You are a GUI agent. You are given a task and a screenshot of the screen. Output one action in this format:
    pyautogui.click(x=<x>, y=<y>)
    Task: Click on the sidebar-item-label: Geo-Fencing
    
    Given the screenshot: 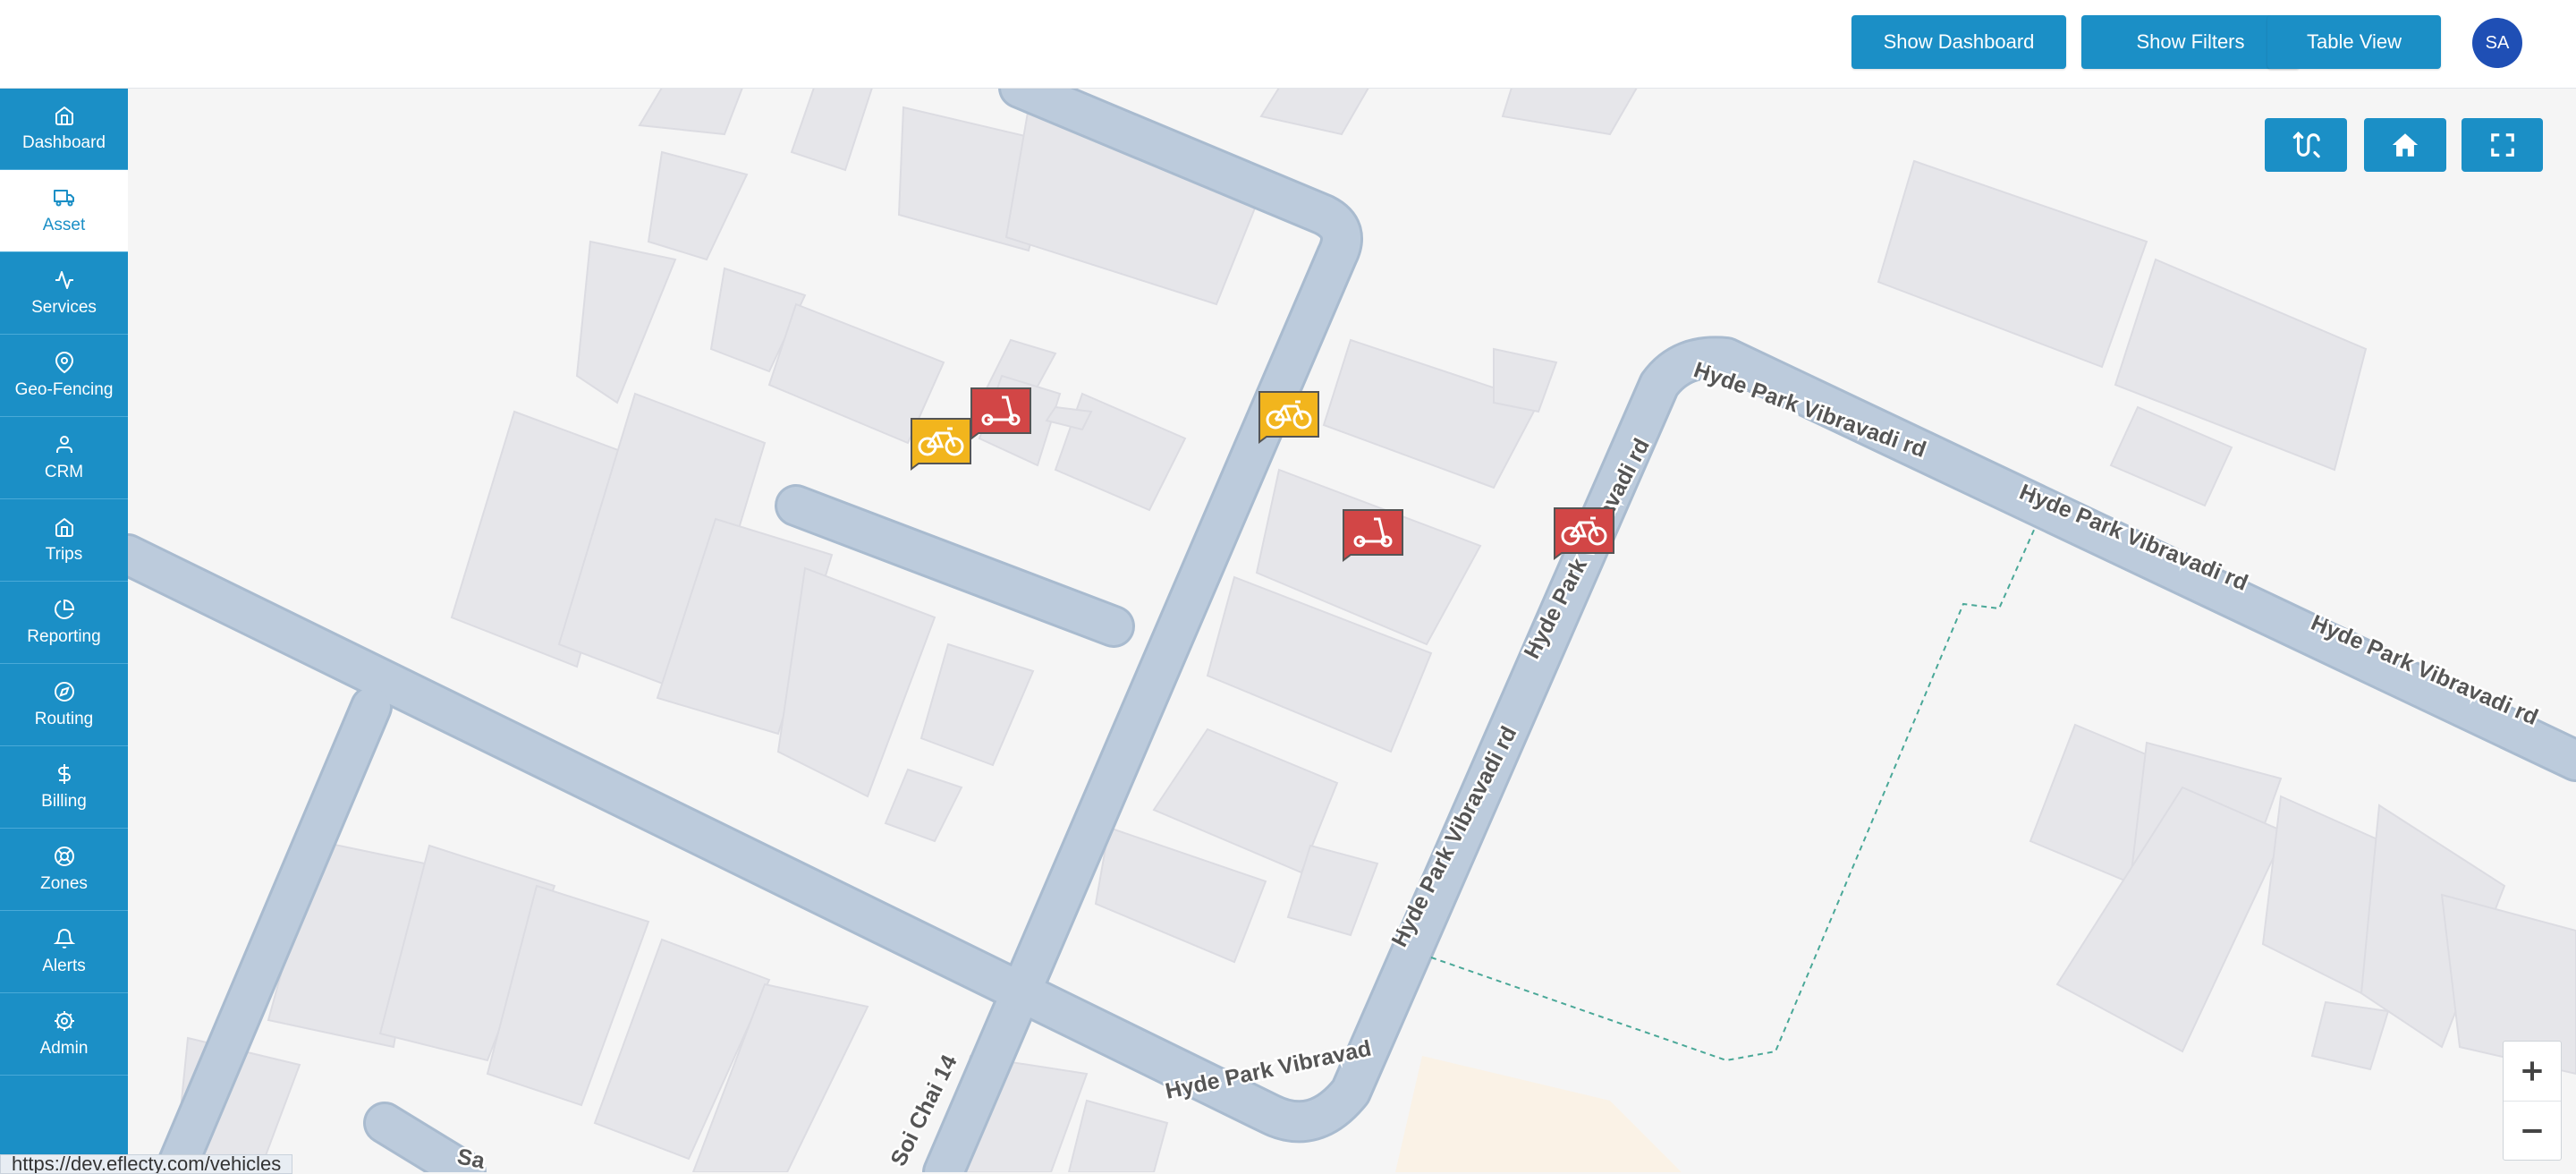 What is the action you would take?
    pyautogui.click(x=64, y=389)
    